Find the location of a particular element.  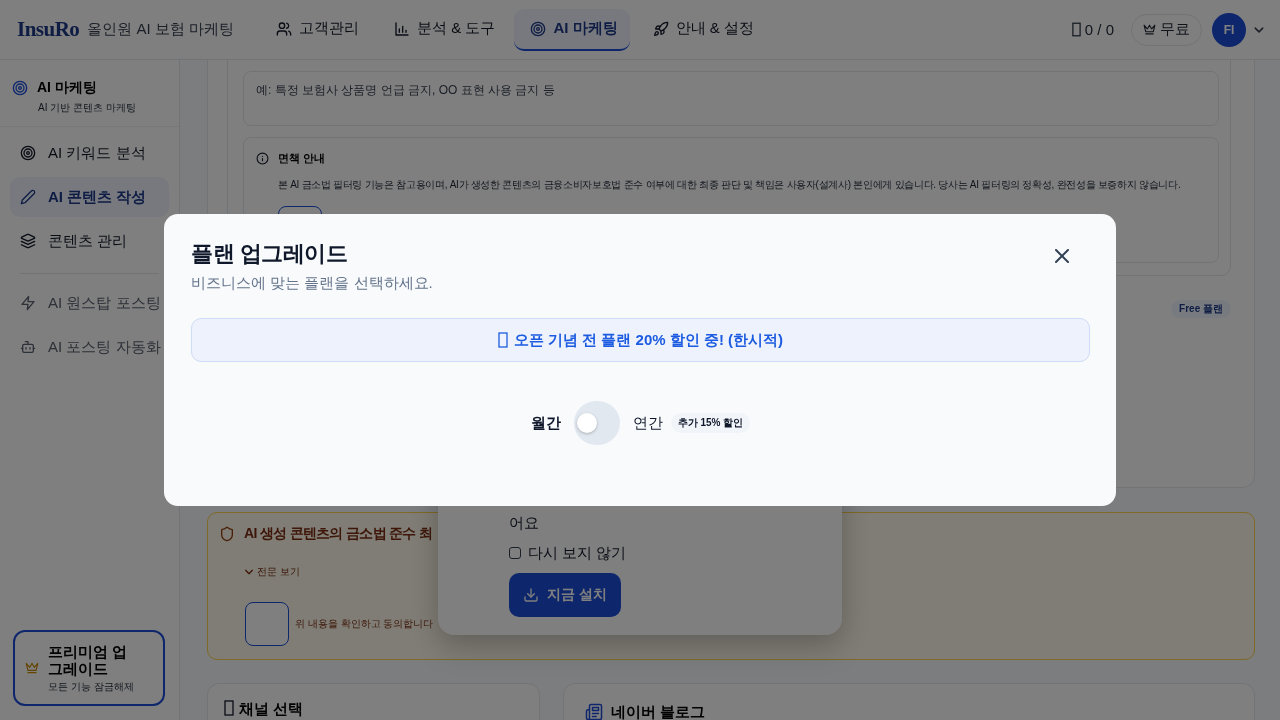

users-icon is located at coordinates (284, 28).